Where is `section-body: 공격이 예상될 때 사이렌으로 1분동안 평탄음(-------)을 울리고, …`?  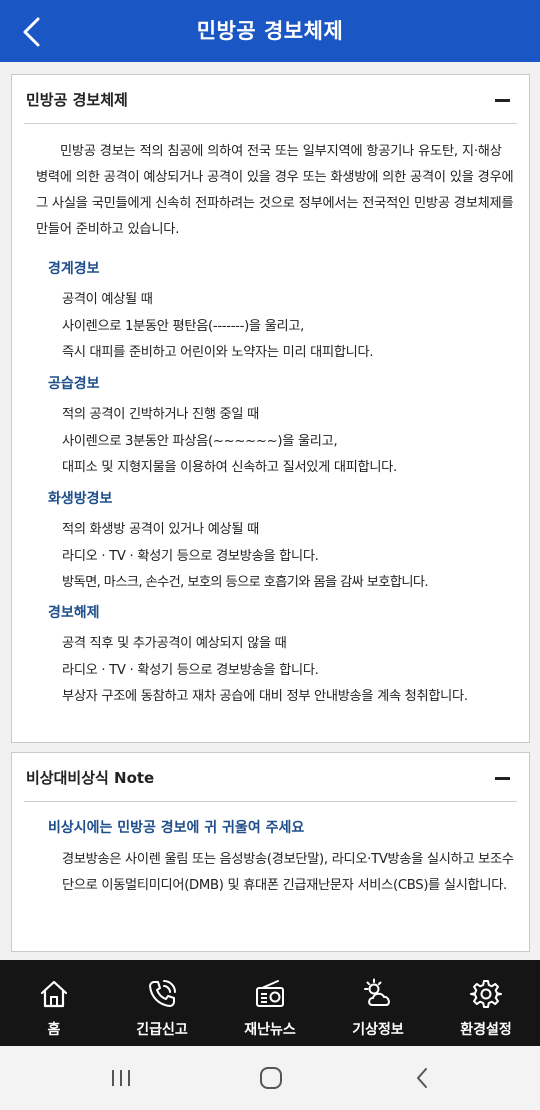
section-body: 공격이 예상될 때 사이렌으로 1분동안 평탄음(-------)을 울리고, … is located at coordinates (282, 327).